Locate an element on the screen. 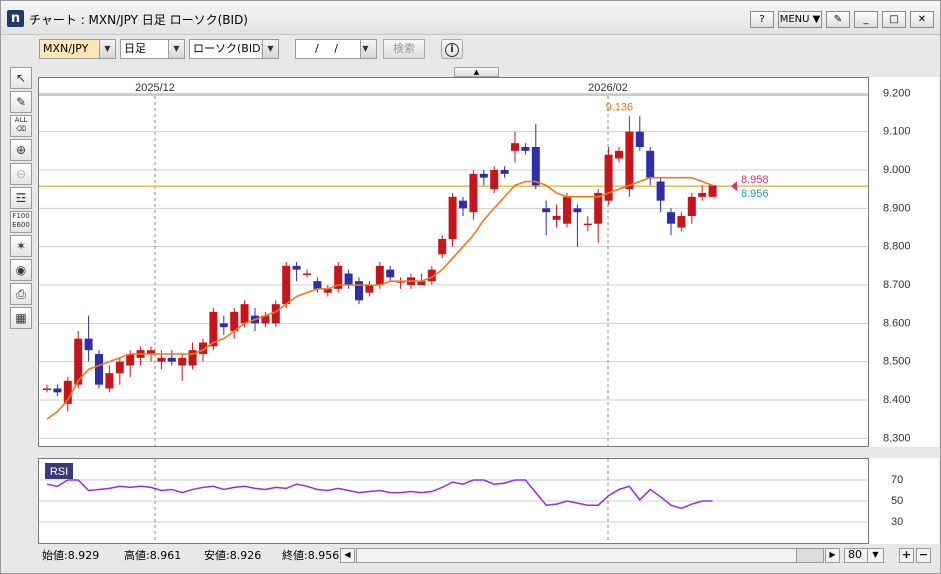 The width and height of the screenshot is (941, 574). scroll-right-button: ▶ is located at coordinates (832, 555).